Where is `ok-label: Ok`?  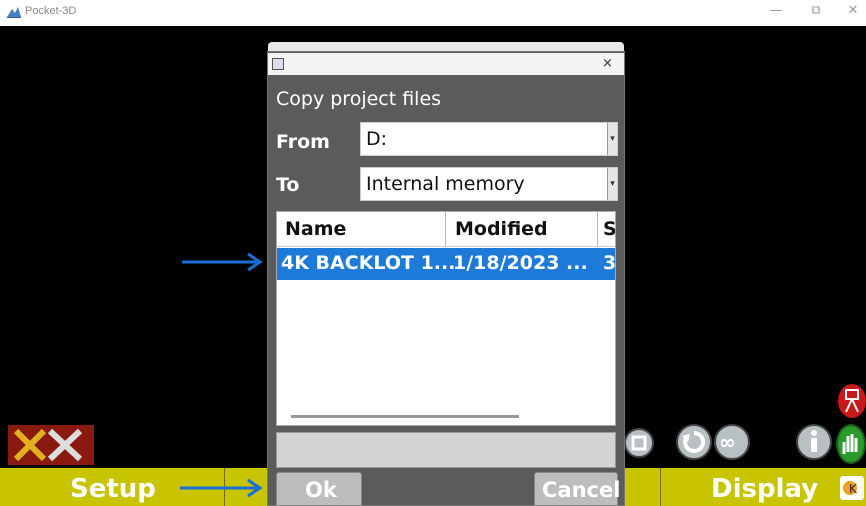
ok-label: Ok is located at coordinates (321, 490).